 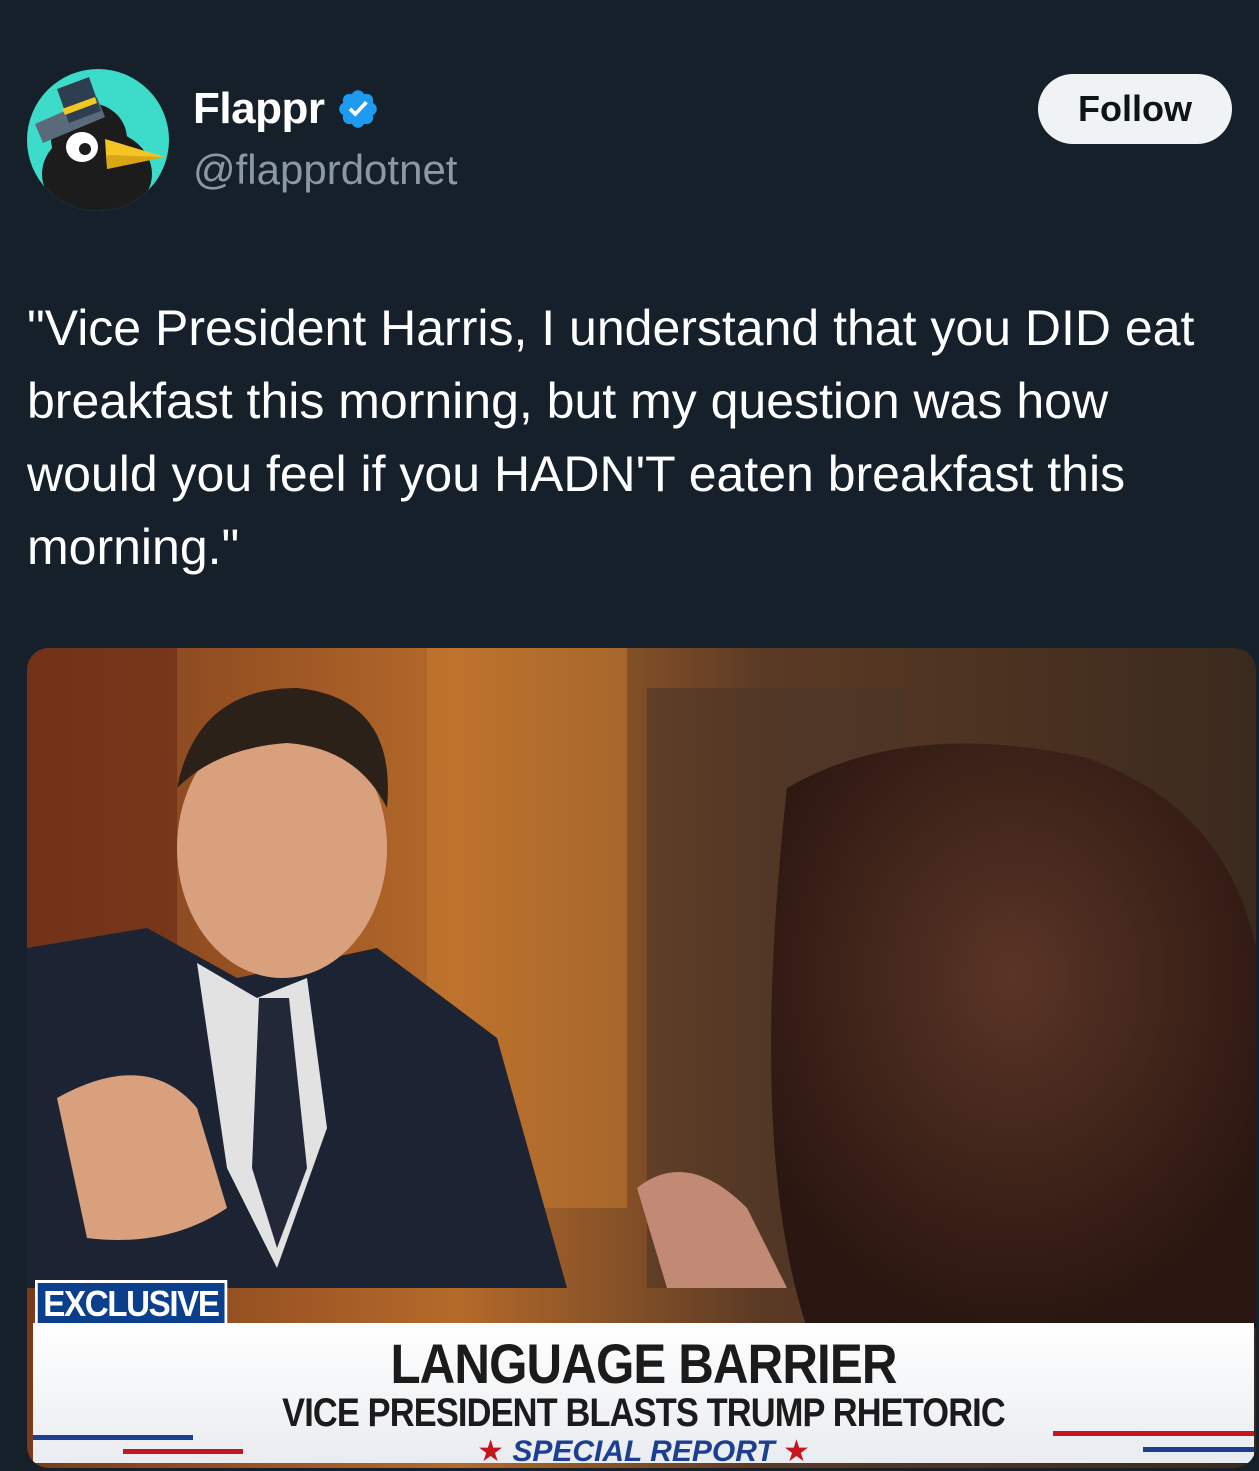 I want to click on display-name: Flappr, so click(x=259, y=109).